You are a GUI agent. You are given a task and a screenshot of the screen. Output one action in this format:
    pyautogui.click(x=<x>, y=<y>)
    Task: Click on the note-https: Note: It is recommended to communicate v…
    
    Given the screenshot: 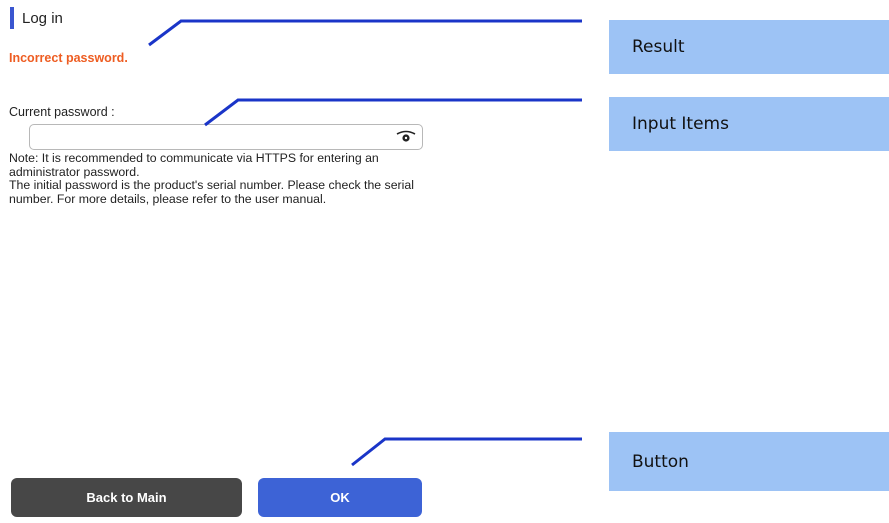 What is the action you would take?
    pyautogui.click(x=194, y=165)
    